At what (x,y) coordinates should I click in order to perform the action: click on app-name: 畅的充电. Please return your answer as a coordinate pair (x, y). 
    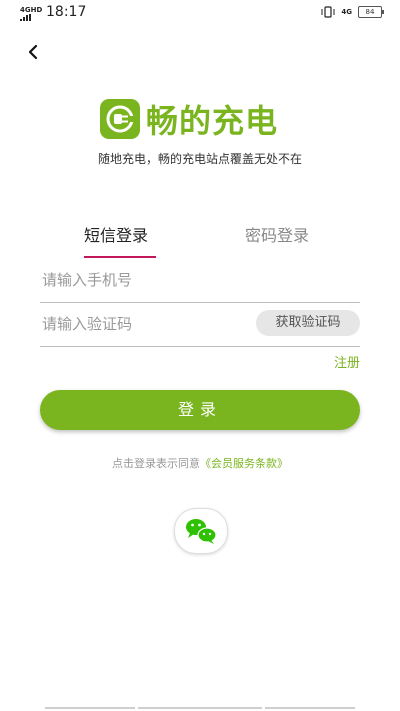
    Looking at the image, I should click on (212, 121).